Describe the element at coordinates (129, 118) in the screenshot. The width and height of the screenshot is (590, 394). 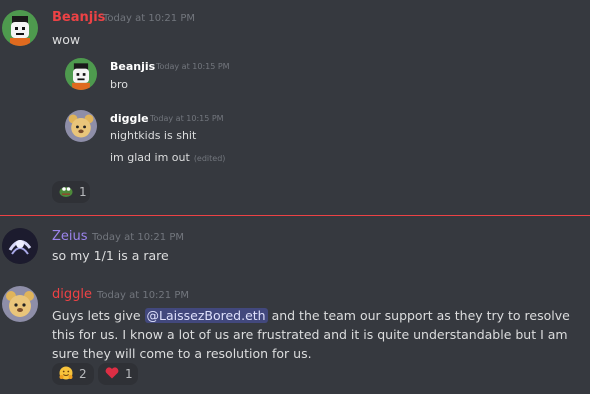
I see `quote-author: diggle` at that location.